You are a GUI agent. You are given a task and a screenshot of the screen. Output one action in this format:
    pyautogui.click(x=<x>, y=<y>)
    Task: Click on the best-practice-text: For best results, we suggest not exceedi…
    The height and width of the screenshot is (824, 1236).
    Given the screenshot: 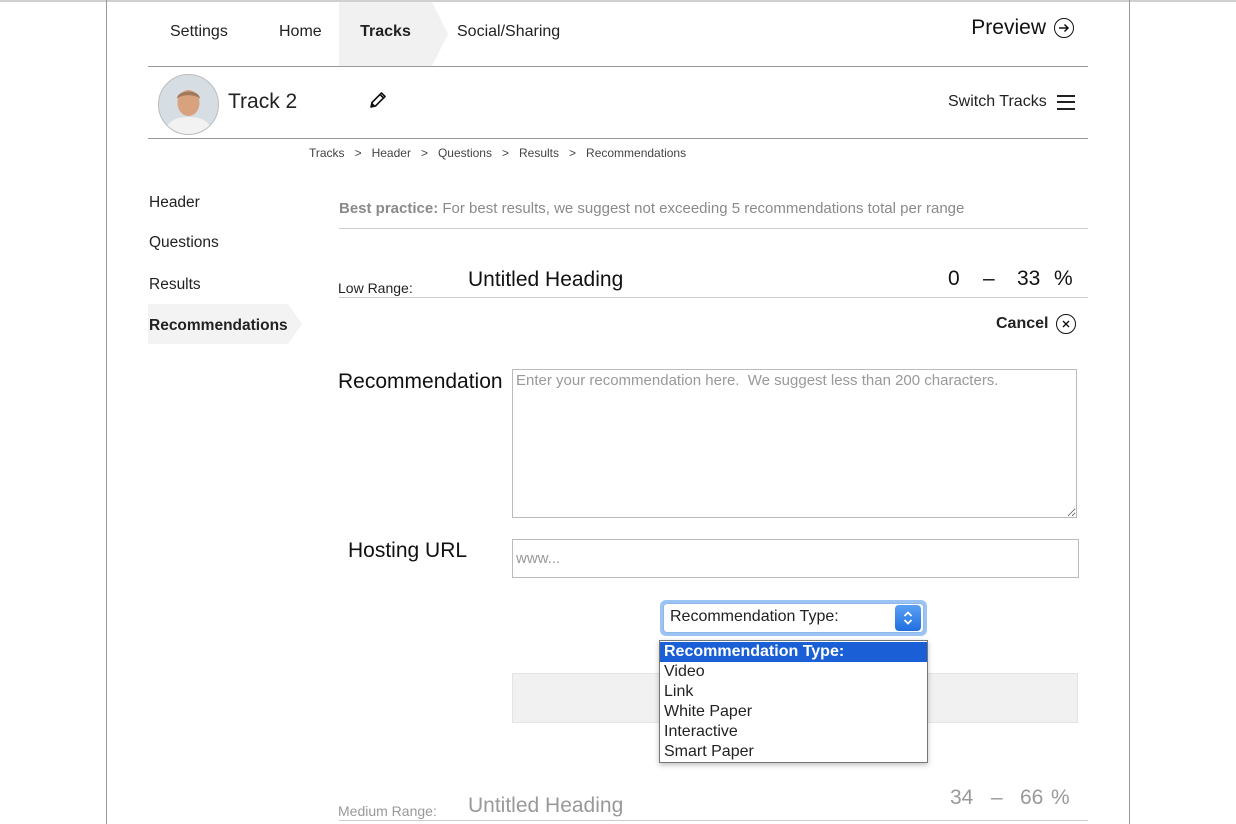 What is the action you would take?
    pyautogui.click(x=701, y=208)
    